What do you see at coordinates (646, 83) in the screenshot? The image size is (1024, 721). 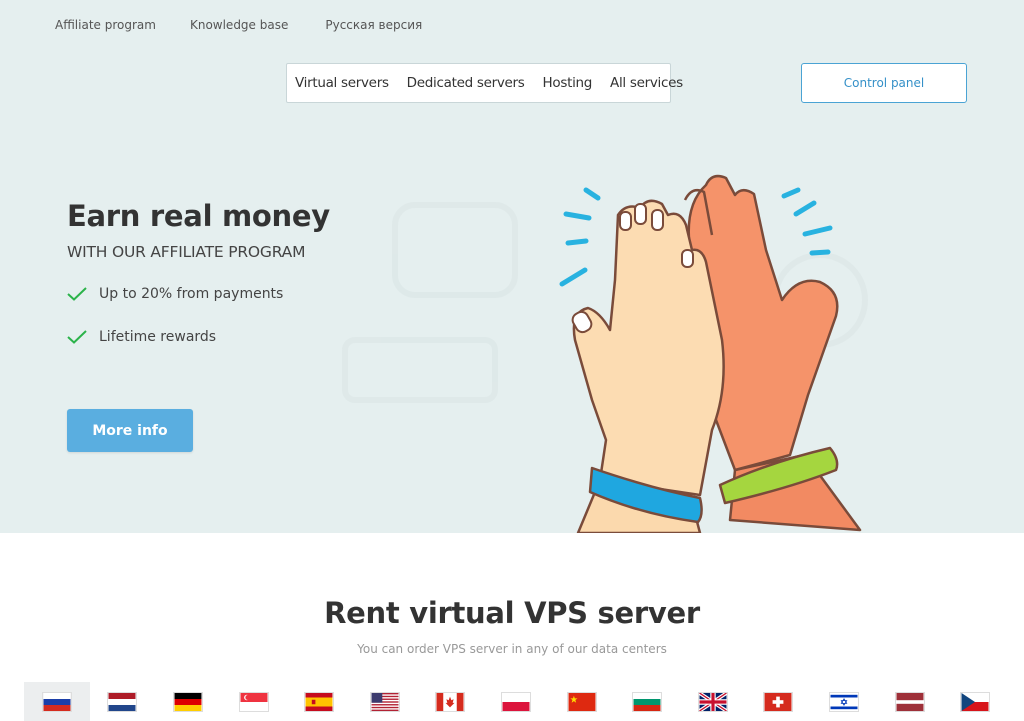 I see `nav-all-services: All services` at bounding box center [646, 83].